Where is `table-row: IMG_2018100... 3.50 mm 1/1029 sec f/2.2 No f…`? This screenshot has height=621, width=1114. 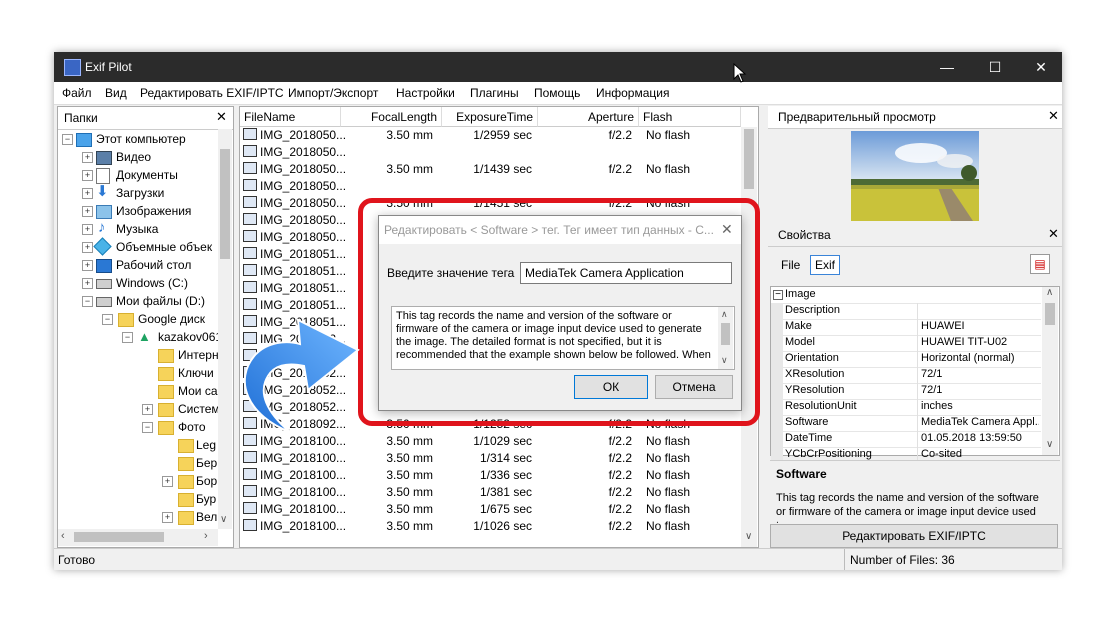
table-row: IMG_2018100... 3.50 mm 1/1029 sec f/2.2 No f… is located at coordinates (490, 441).